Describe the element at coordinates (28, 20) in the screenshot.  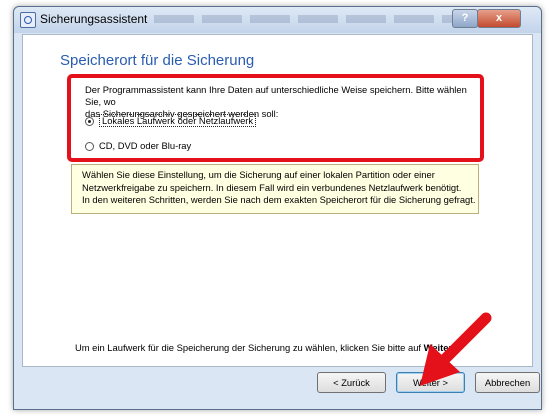
I see `app-icon` at that location.